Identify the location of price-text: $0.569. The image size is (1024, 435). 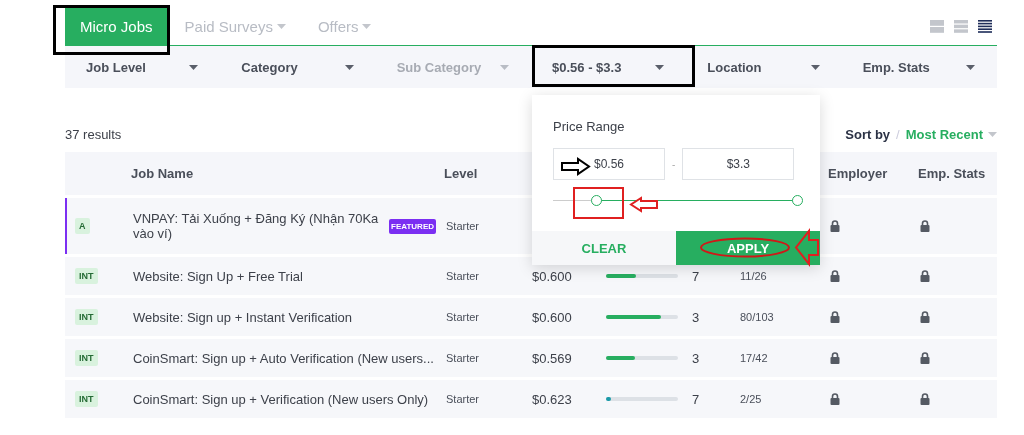
(552, 358).